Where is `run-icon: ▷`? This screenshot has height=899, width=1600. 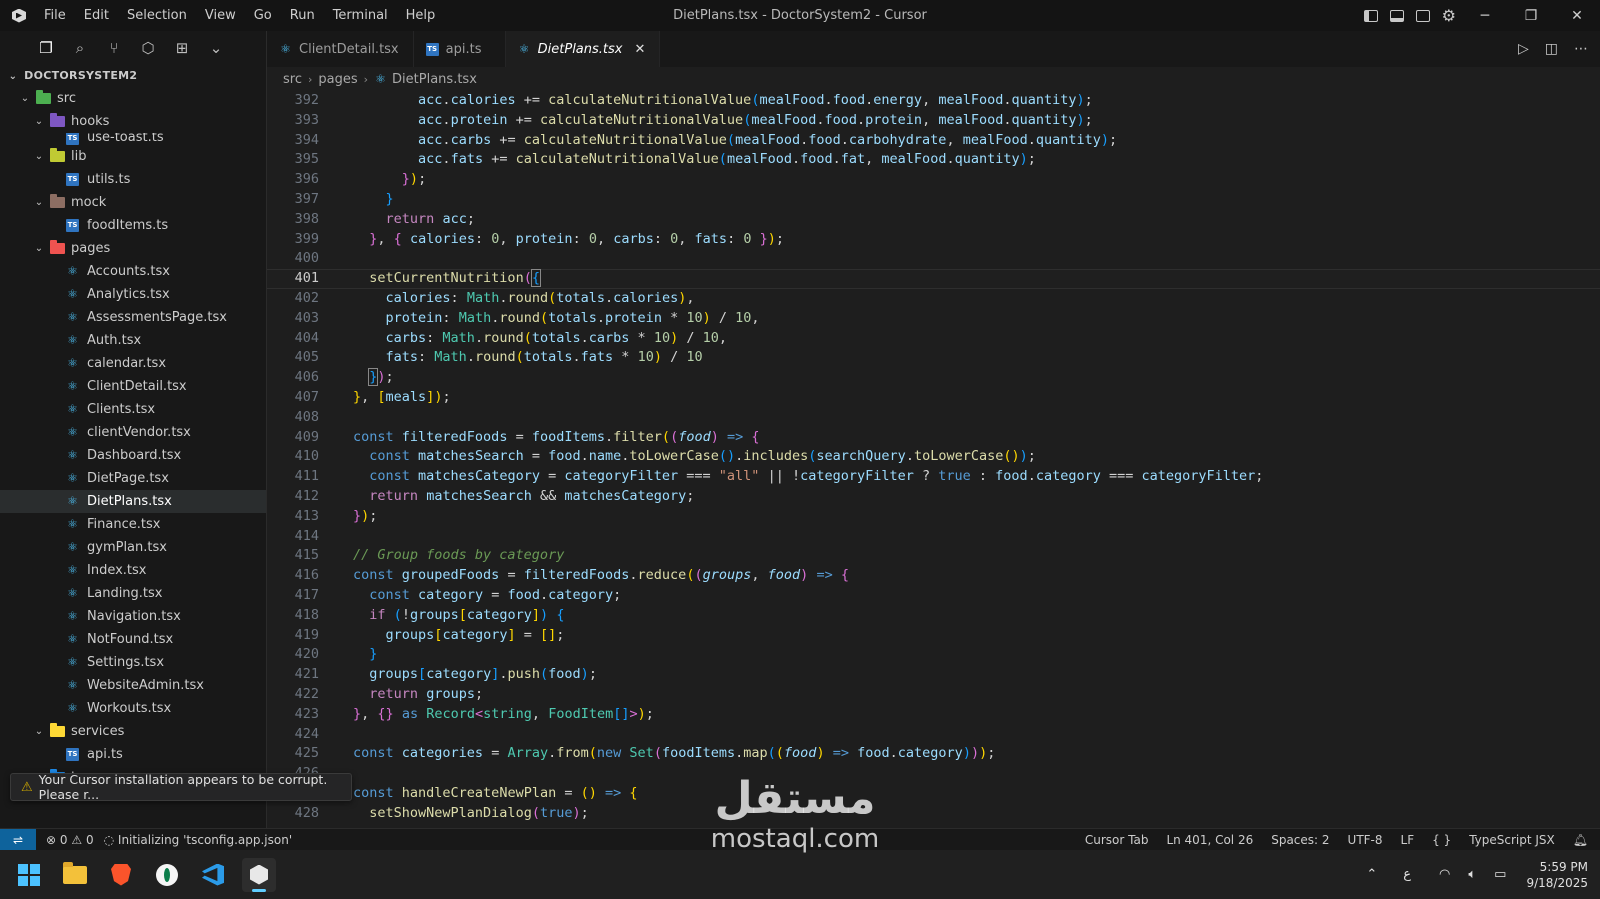
run-icon: ▷ is located at coordinates (1523, 49).